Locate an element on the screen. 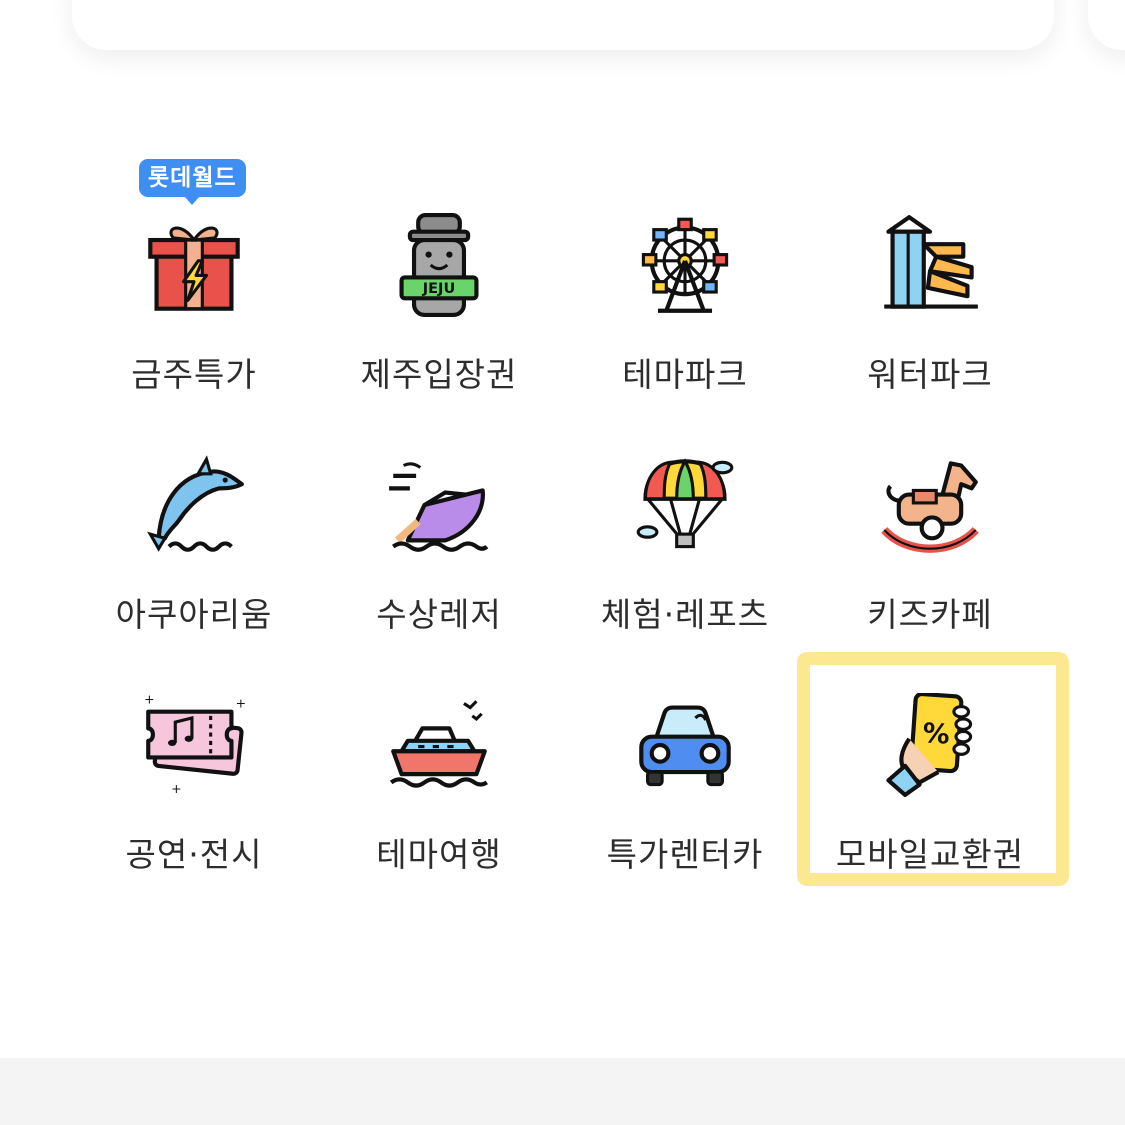 The image size is (1125, 1125). category-theme-travel: 테마여행 is located at coordinates (439, 805).